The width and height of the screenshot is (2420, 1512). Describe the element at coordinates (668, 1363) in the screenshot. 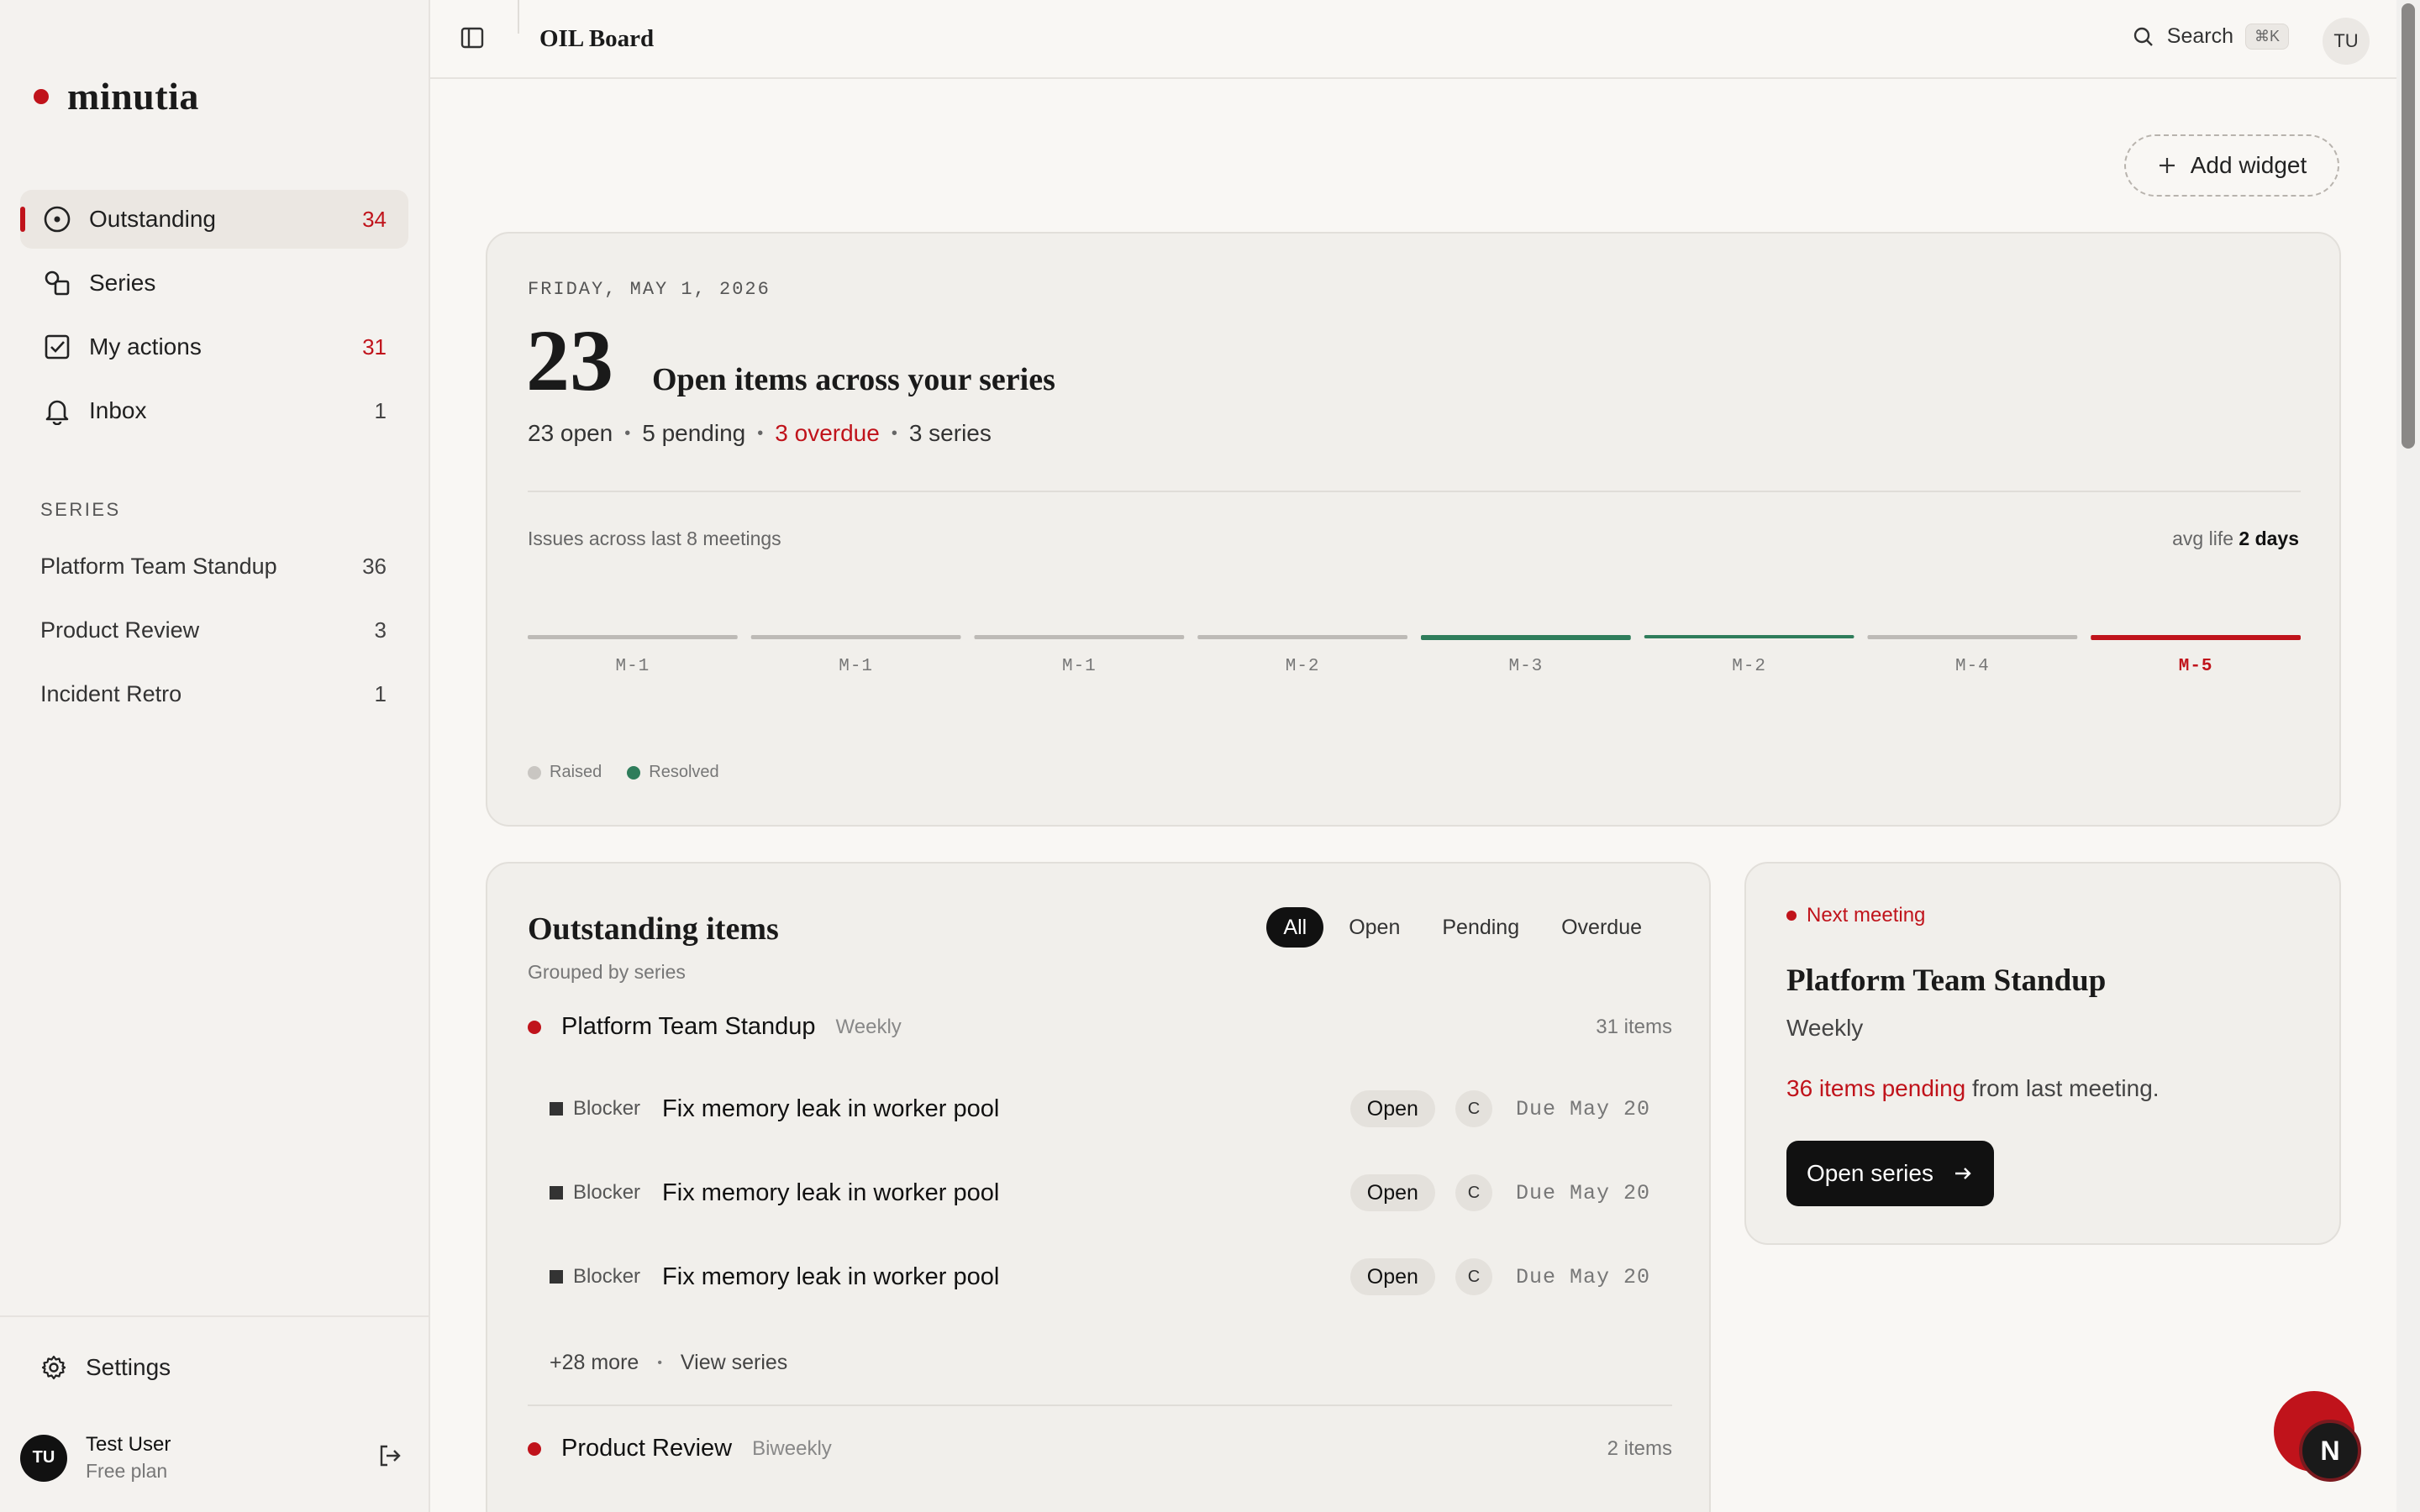

I see `group-more-row: +28 more • View series` at that location.